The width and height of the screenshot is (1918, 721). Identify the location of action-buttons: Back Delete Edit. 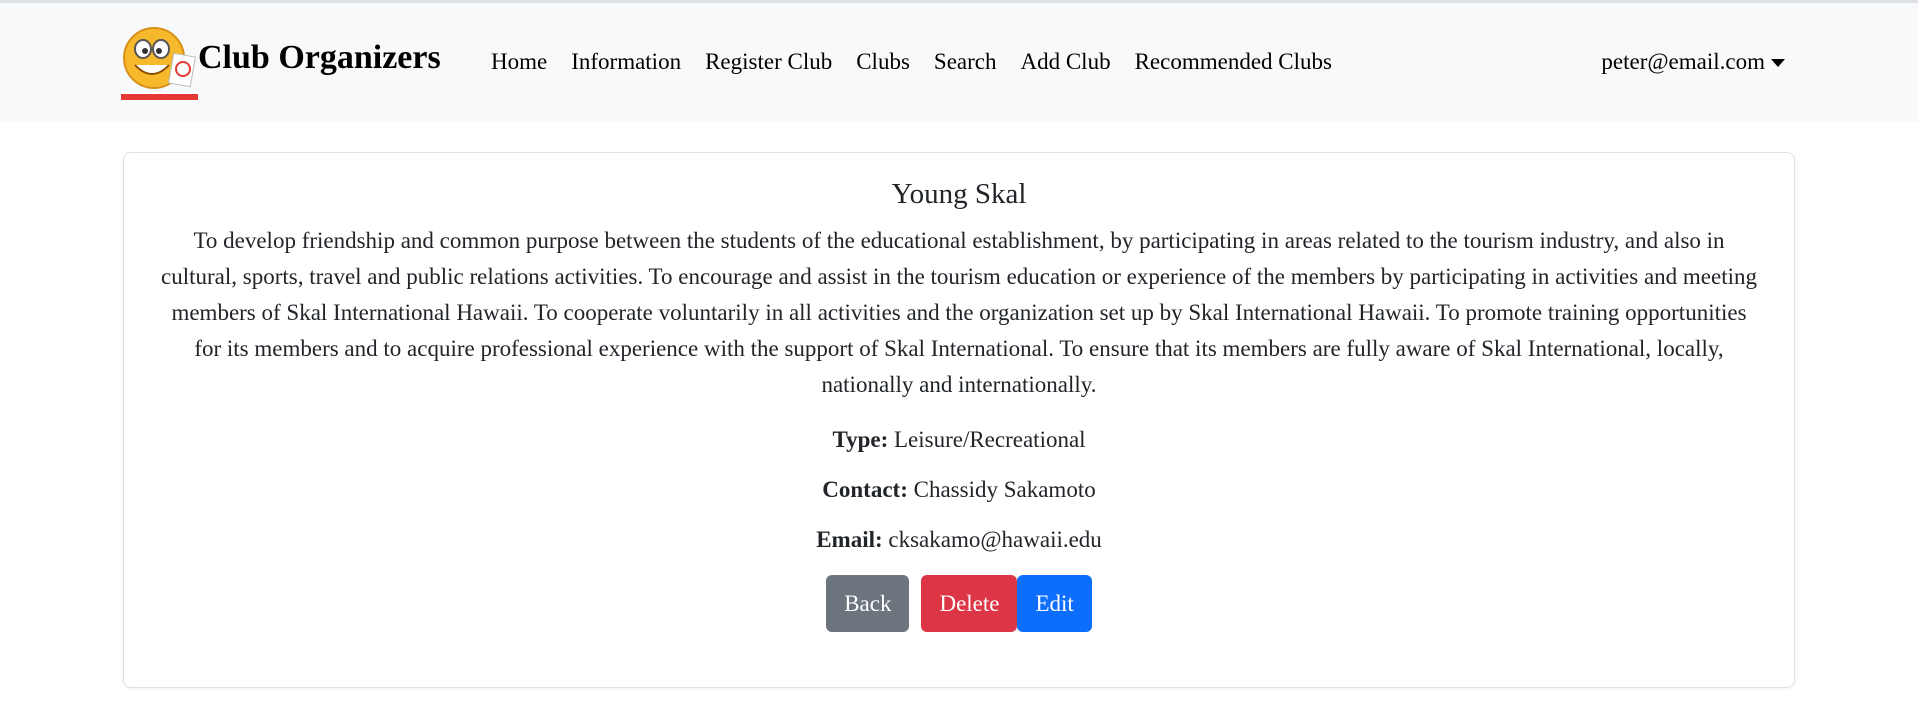
(959, 603).